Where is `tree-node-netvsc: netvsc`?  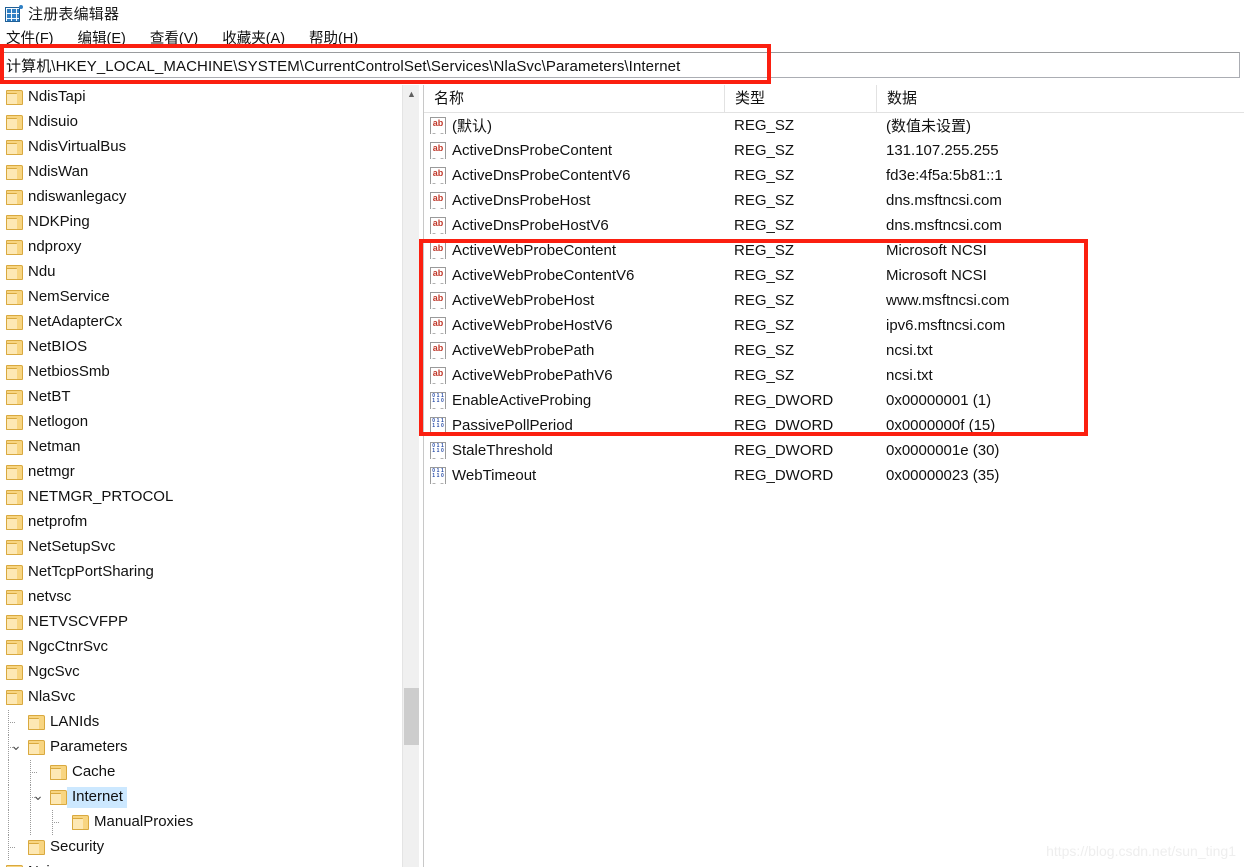
tree-node-netvsc: netvsc is located at coordinates (199, 597).